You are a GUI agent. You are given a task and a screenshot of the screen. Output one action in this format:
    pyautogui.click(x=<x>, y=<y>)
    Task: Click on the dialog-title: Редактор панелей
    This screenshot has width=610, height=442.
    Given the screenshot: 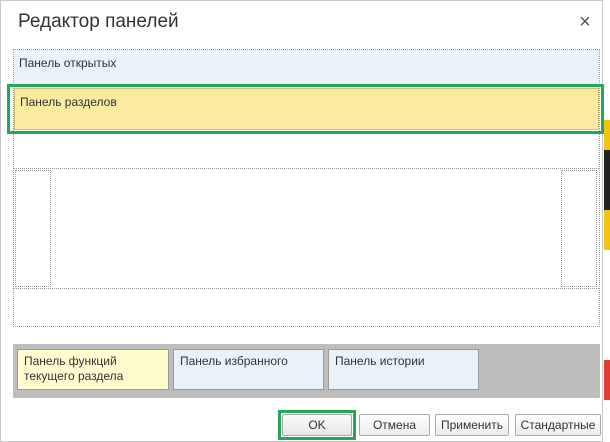 What is the action you would take?
    pyautogui.click(x=98, y=21)
    